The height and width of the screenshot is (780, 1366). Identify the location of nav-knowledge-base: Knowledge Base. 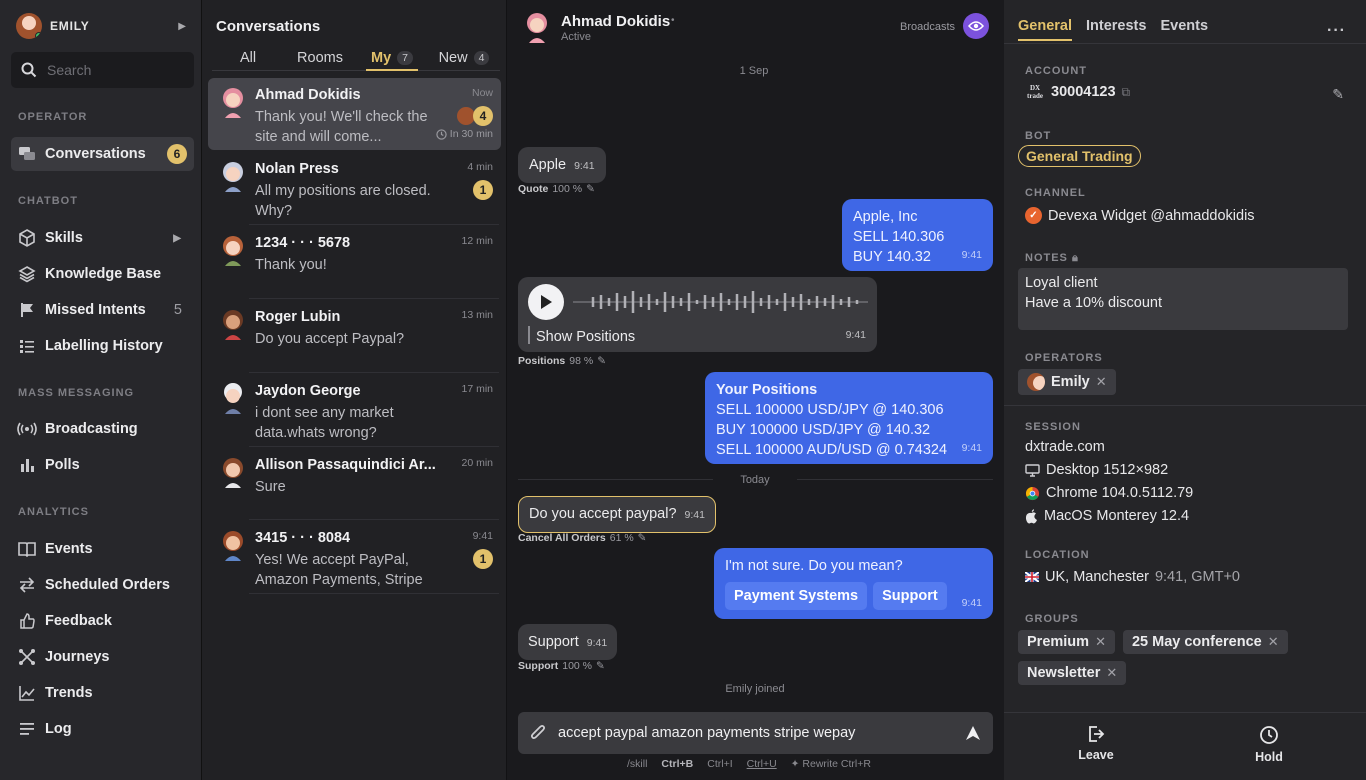
(102, 274).